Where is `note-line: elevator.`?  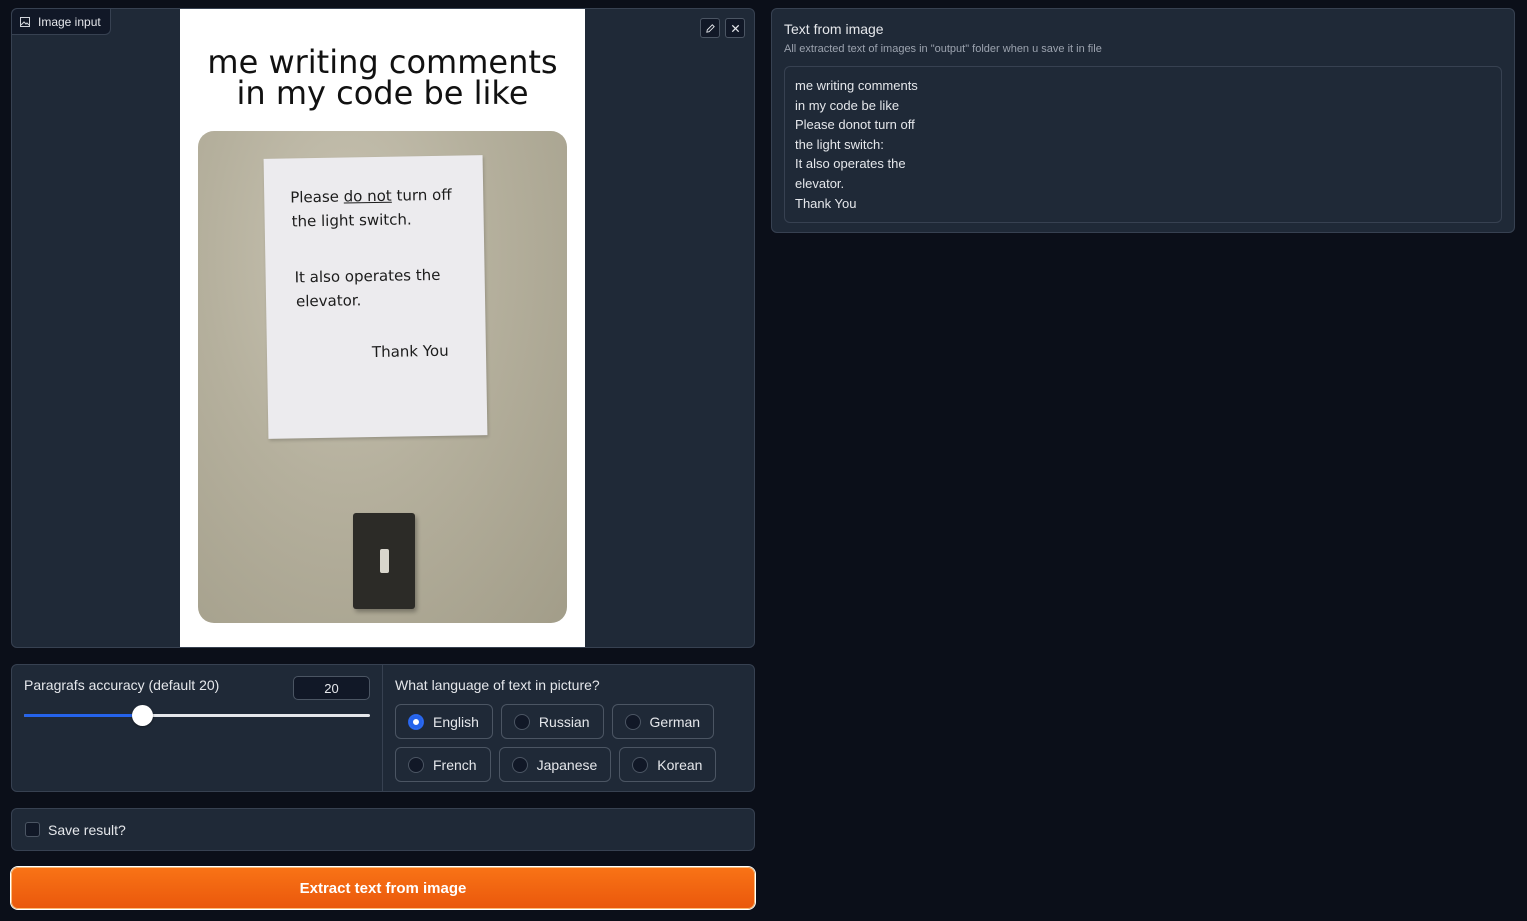
note-line: elevator. is located at coordinates (328, 301).